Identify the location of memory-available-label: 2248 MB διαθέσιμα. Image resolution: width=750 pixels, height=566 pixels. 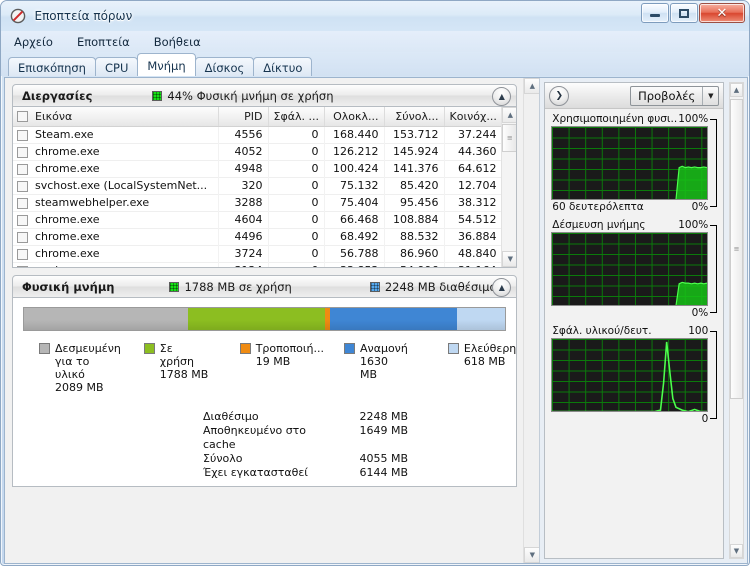
(441, 286).